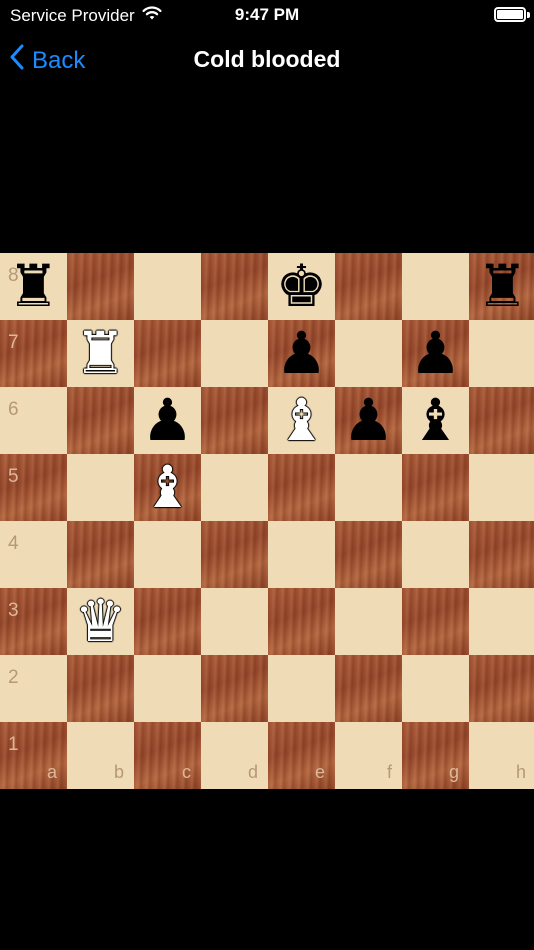 The width and height of the screenshot is (534, 950). I want to click on square-a4: 4, so click(33, 554).